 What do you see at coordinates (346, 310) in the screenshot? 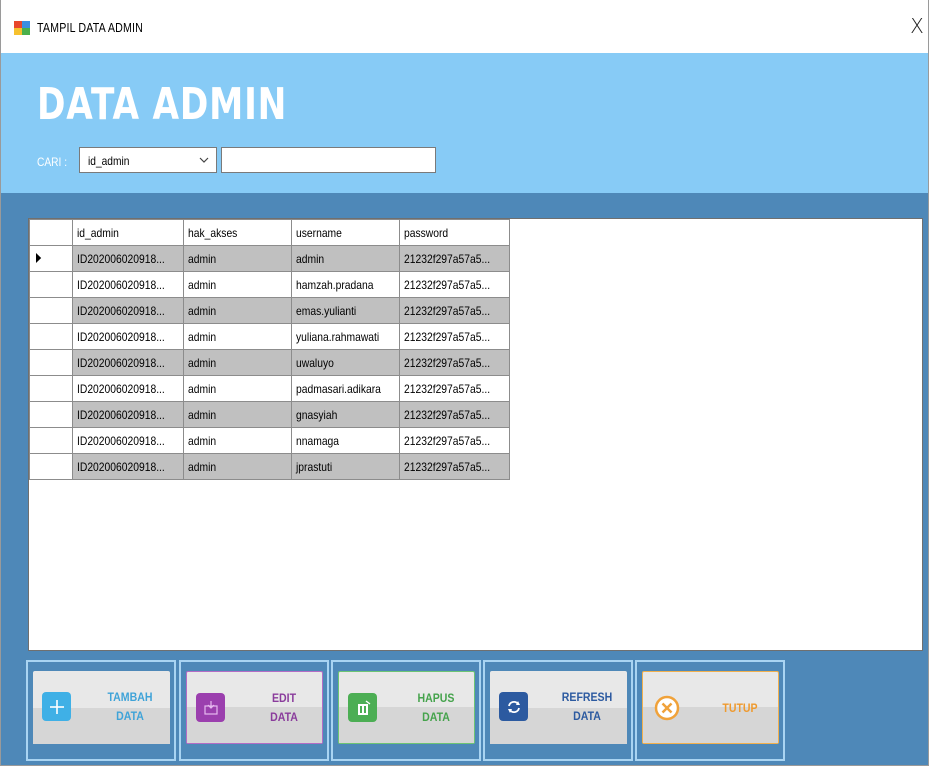
I see `cell-username: emas.yulianti` at bounding box center [346, 310].